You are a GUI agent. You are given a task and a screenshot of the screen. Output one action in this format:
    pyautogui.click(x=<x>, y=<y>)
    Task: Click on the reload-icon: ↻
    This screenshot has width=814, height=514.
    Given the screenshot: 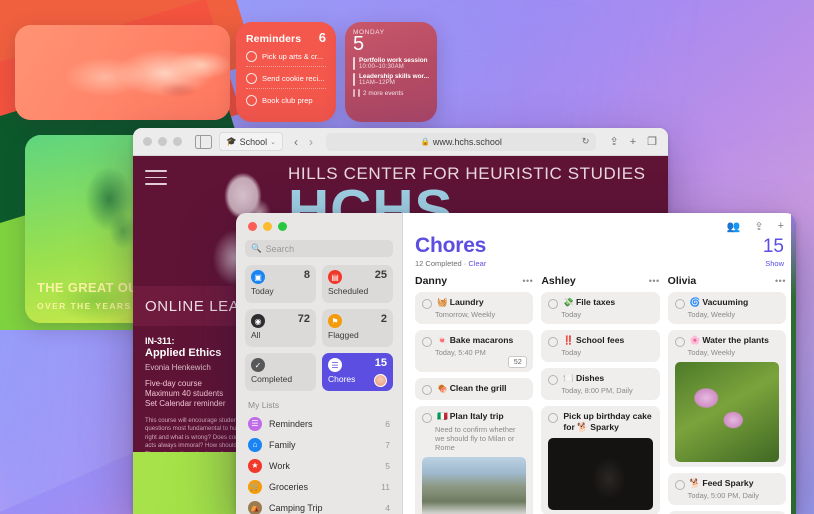 What is the action you would take?
    pyautogui.click(x=586, y=141)
    